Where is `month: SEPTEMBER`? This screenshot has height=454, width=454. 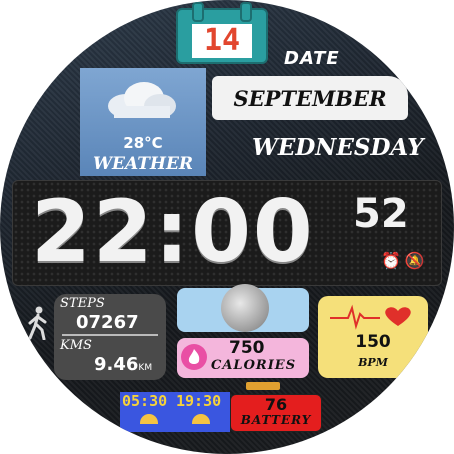
month: SEPTEMBER is located at coordinates (310, 98).